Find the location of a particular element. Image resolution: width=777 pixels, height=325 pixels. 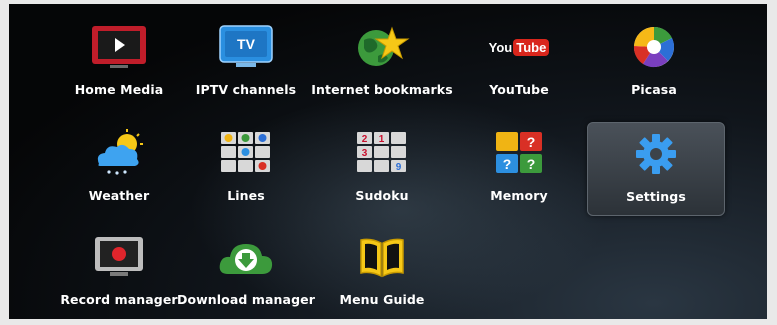

menu-item-weather: Weather is located at coordinates (119, 170).